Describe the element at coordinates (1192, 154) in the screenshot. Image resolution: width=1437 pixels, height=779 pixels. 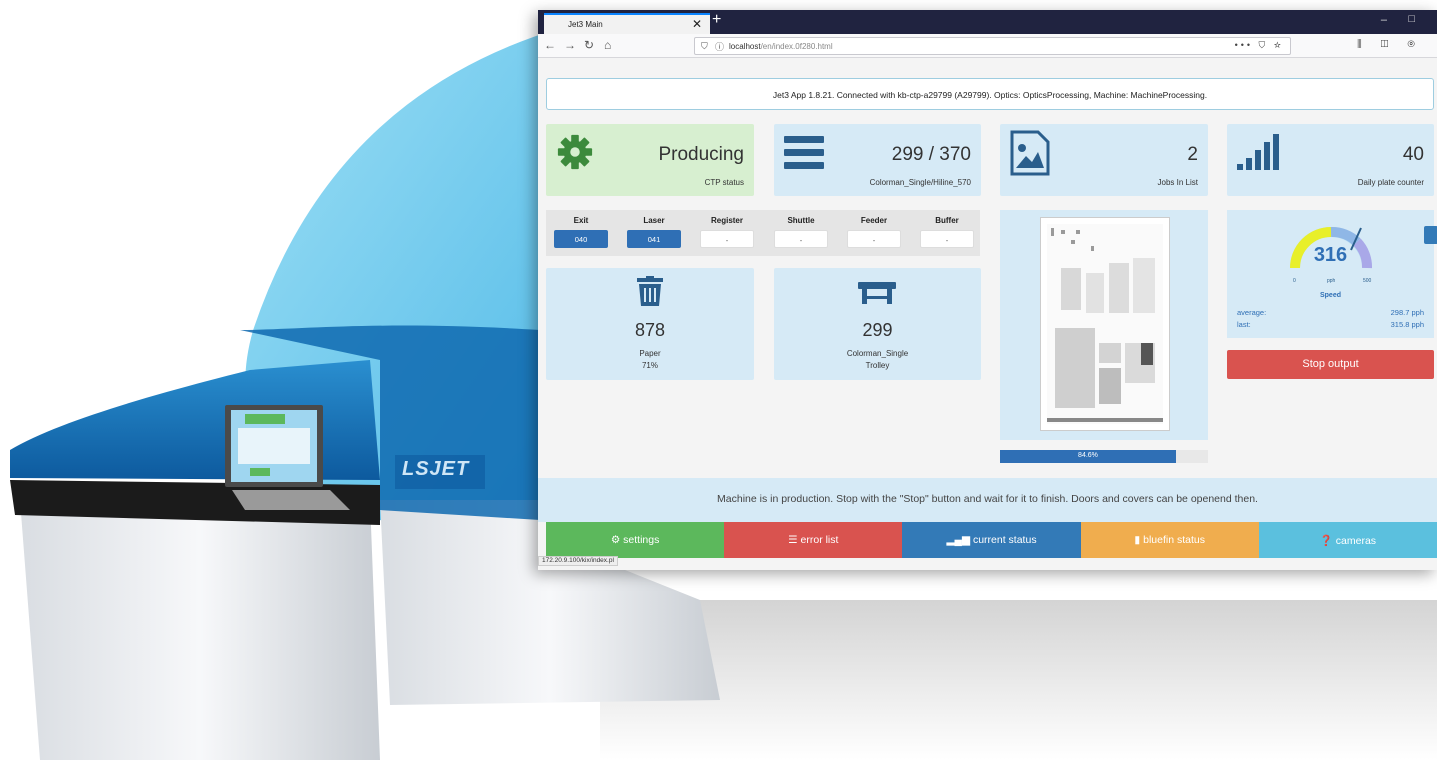
I see `jobs-value: 2` at that location.